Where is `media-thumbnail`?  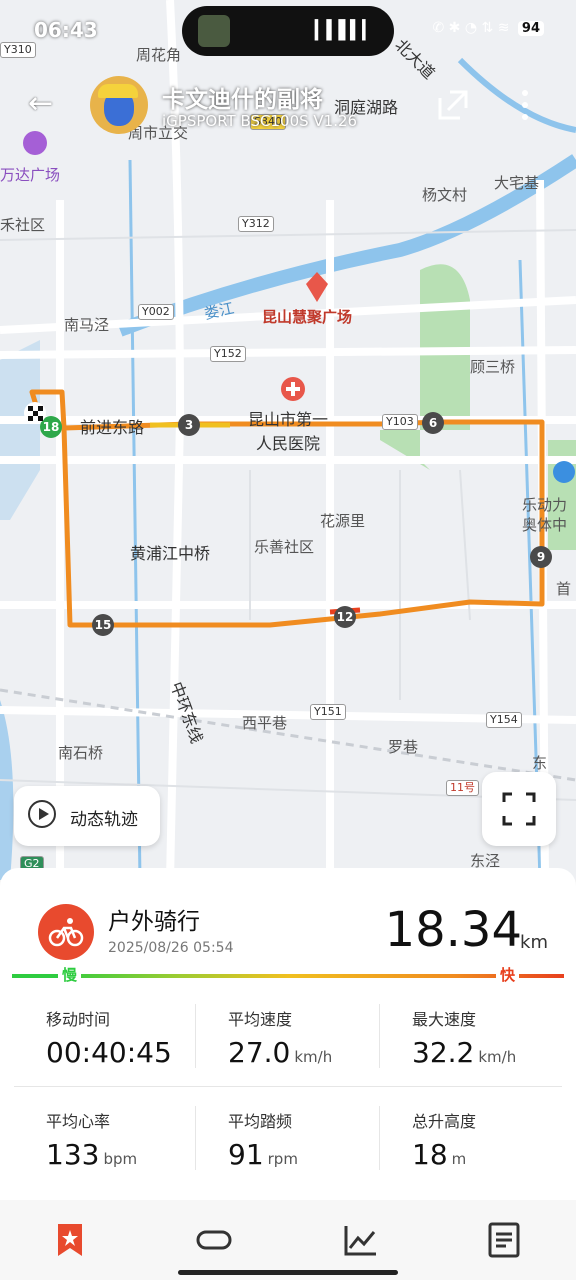
media-thumbnail is located at coordinates (214, 31).